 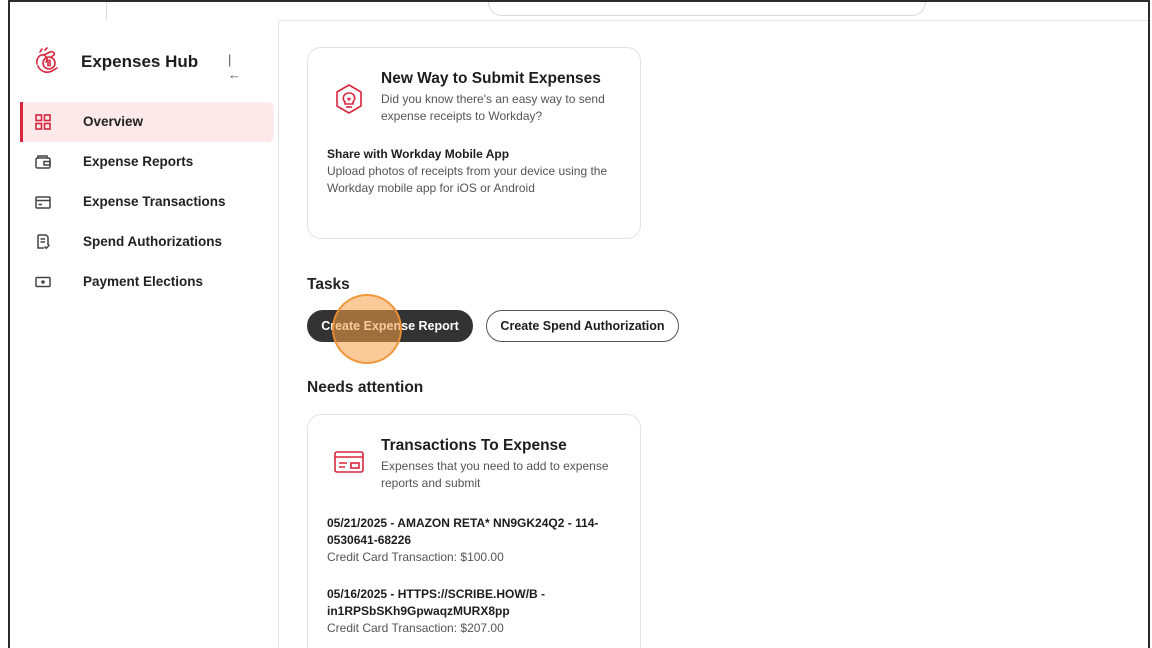 I want to click on sidebar-item-payment-elections: Payment Elections, so click(x=147, y=282).